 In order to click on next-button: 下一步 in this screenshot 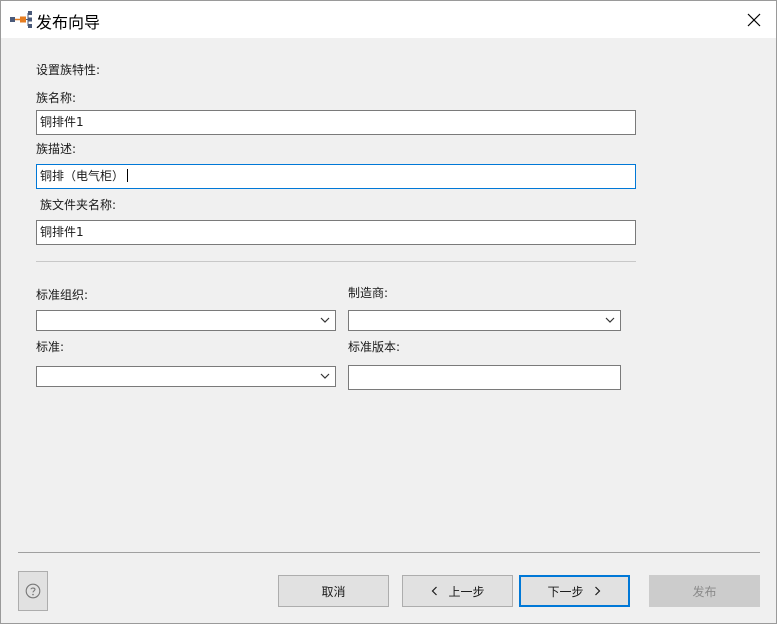, I will do `click(574, 591)`.